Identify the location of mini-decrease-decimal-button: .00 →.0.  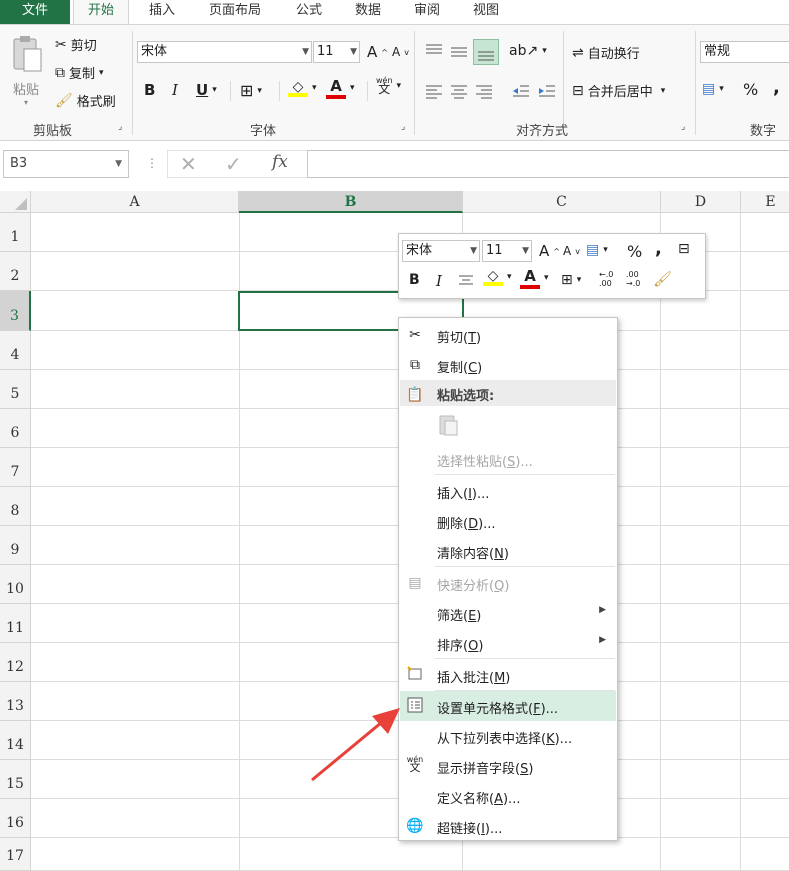
(633, 279).